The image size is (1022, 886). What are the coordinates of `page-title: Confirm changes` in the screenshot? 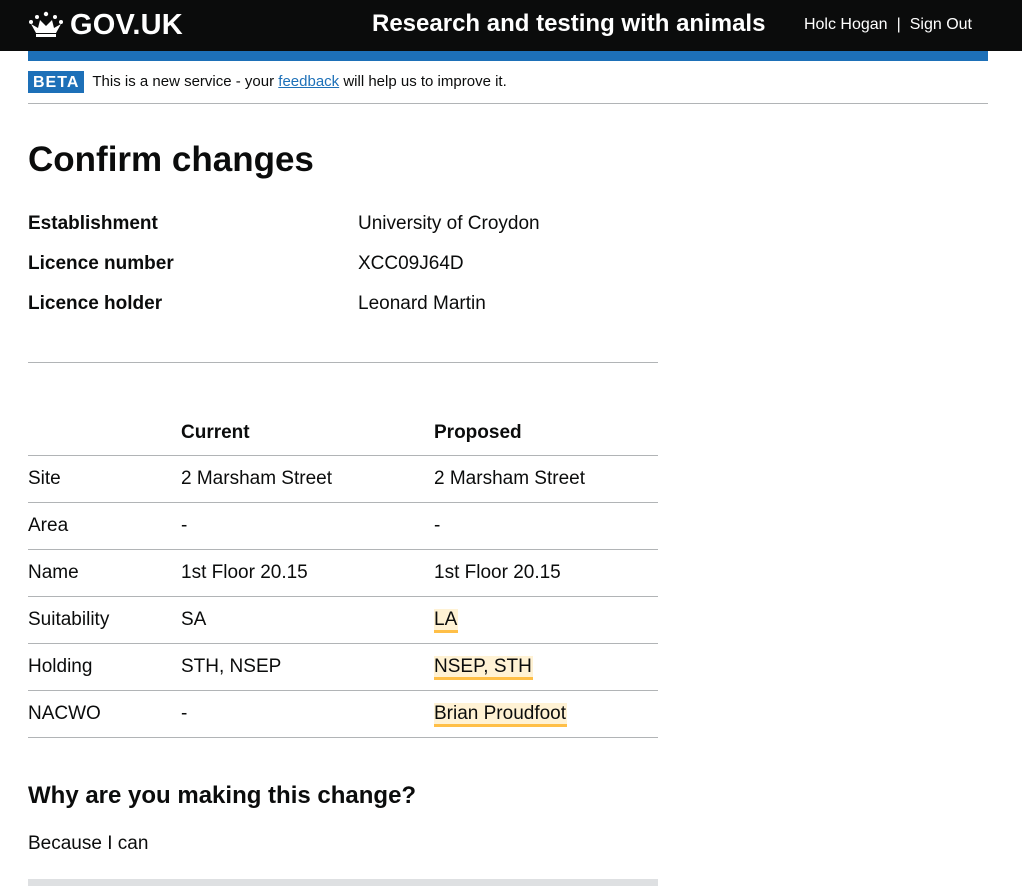 It's located at (171, 159).